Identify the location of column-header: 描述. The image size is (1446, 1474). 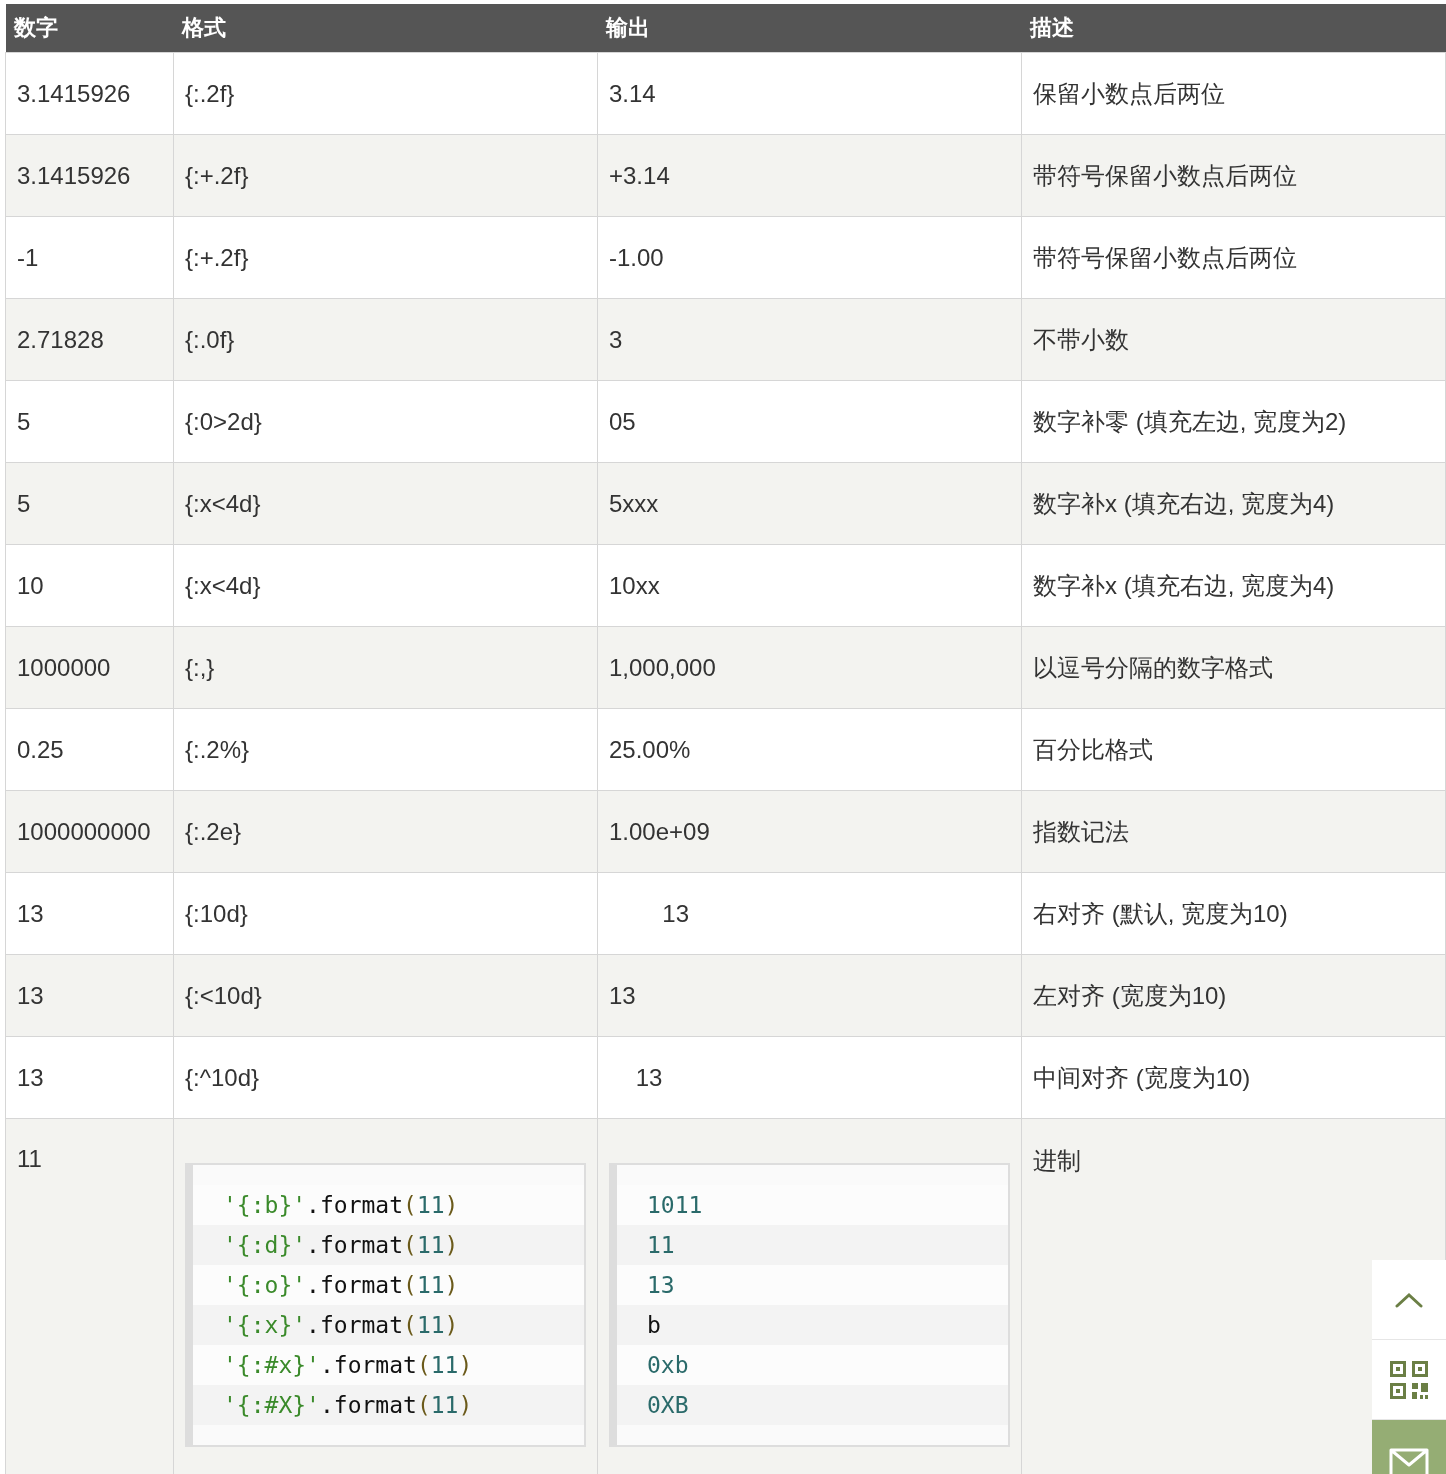
(1233, 28).